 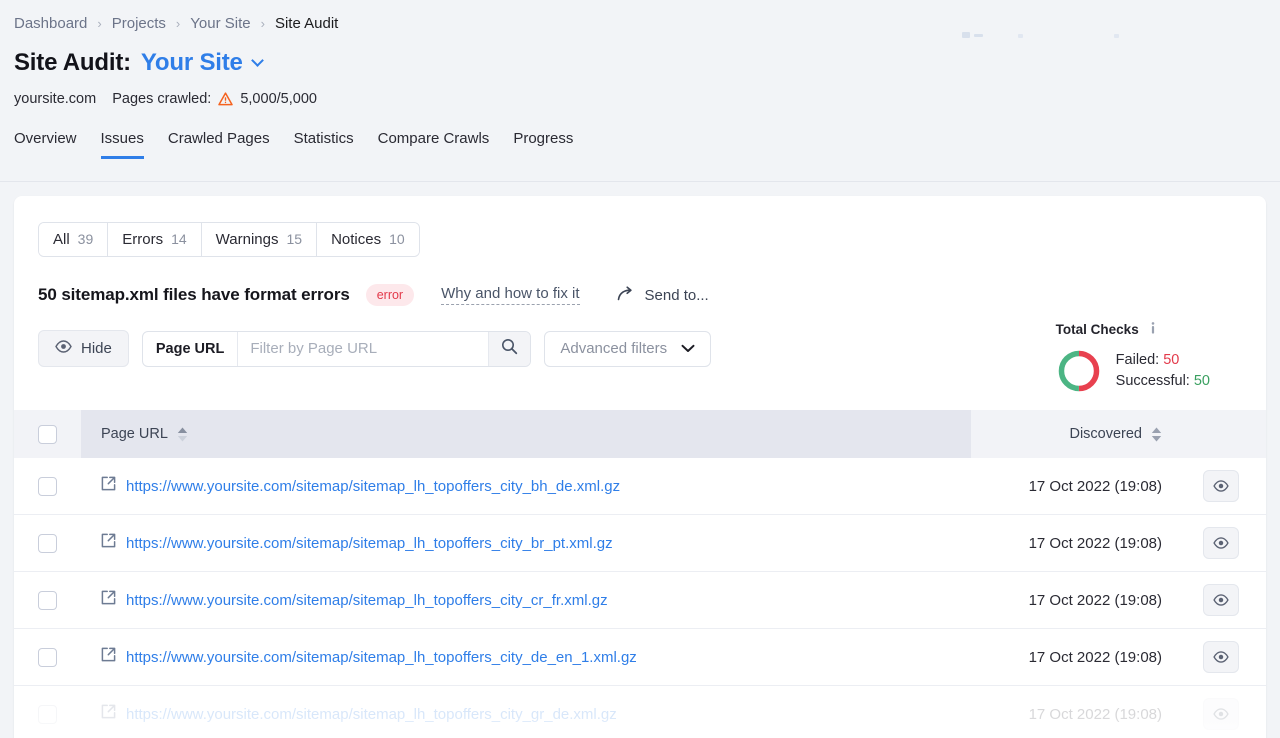 I want to click on hide-button: Hide, so click(x=83, y=348).